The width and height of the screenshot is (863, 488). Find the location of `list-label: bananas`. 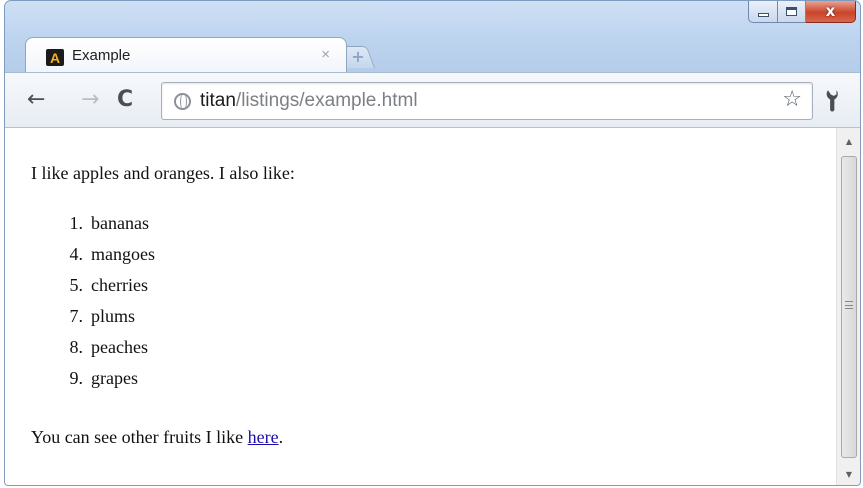

list-label: bananas is located at coordinates (120, 223).